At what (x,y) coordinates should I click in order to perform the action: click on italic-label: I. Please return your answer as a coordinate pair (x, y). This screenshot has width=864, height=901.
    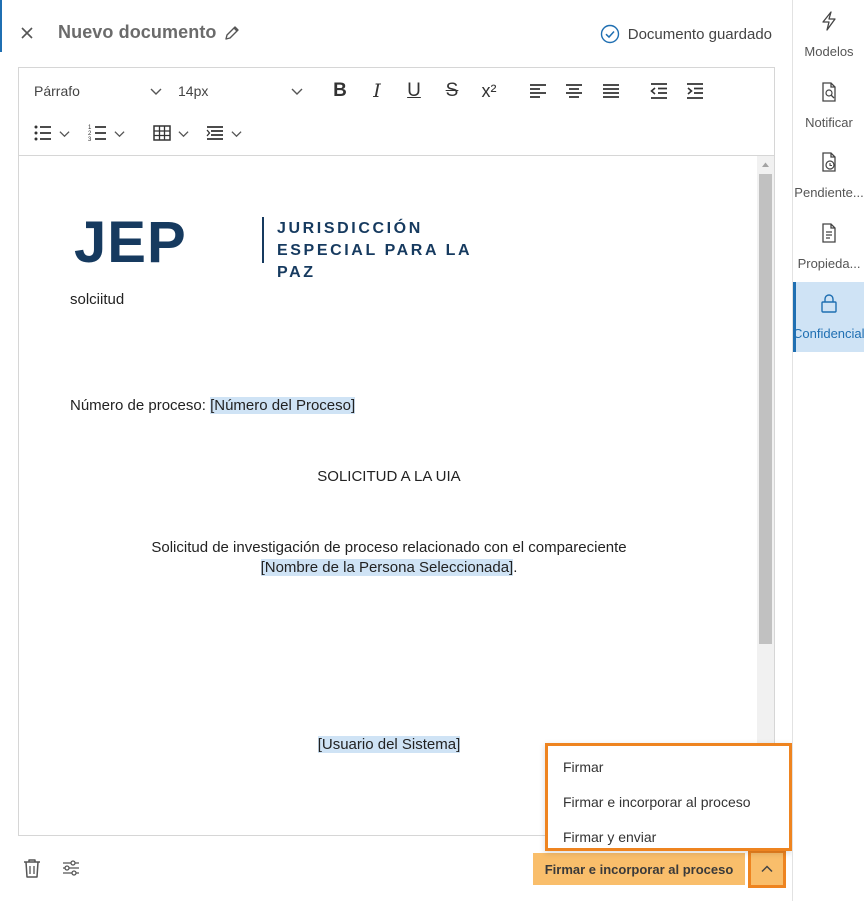
    Looking at the image, I should click on (377, 91).